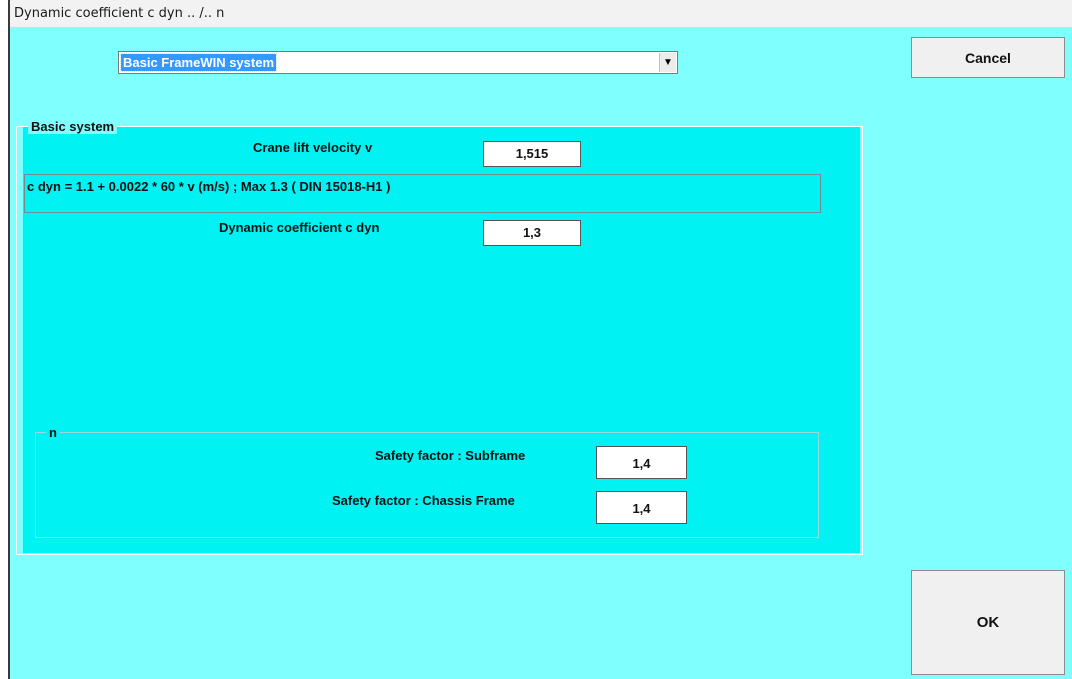 This screenshot has height=679, width=1072. What do you see at coordinates (988, 622) in the screenshot?
I see `ok-button: OK` at bounding box center [988, 622].